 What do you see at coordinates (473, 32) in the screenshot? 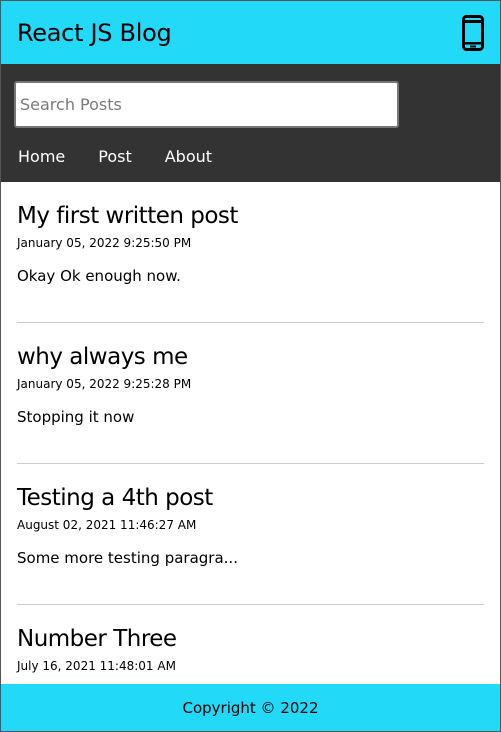
I see `mobile-phone-icon` at bounding box center [473, 32].